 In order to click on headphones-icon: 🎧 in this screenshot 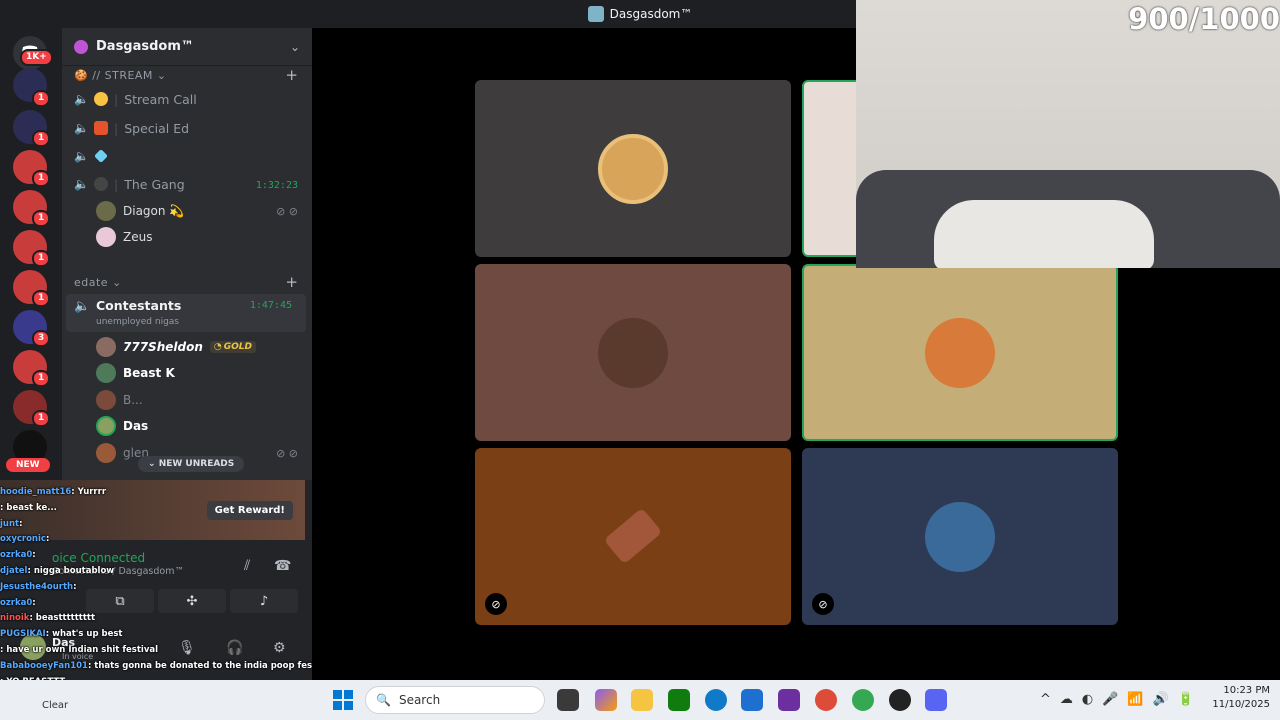, I will do `click(234, 648)`.